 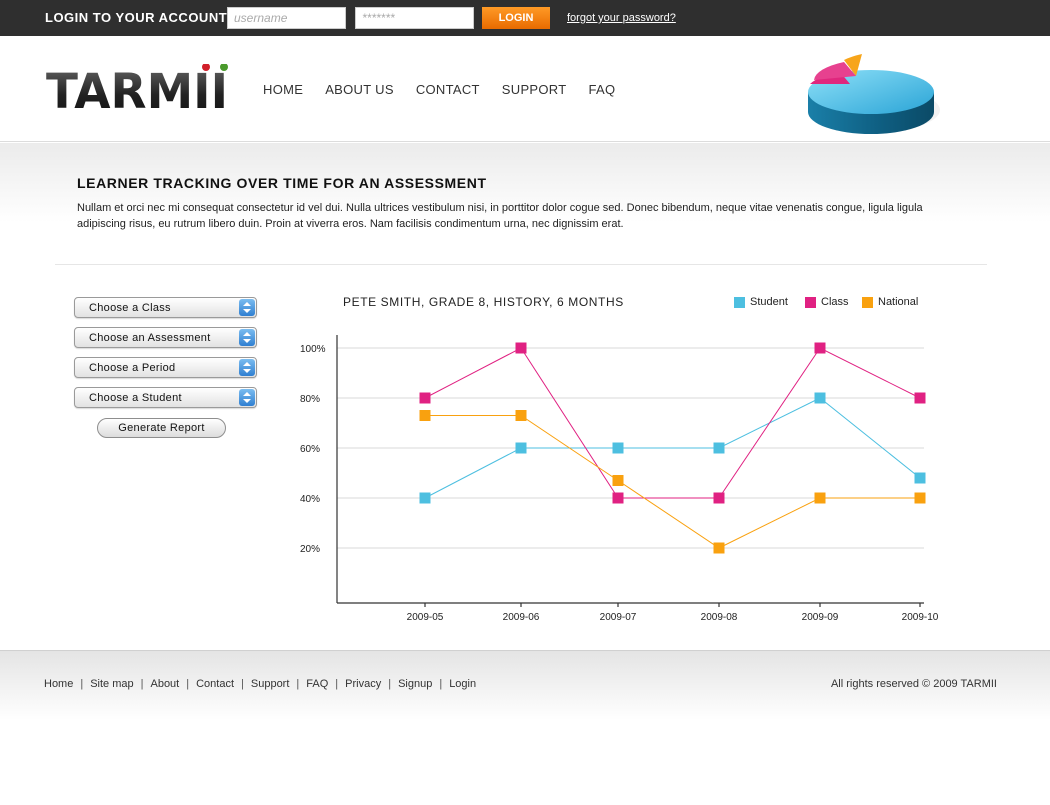 What do you see at coordinates (111, 684) in the screenshot?
I see `footer-link-site-map: Site map` at bounding box center [111, 684].